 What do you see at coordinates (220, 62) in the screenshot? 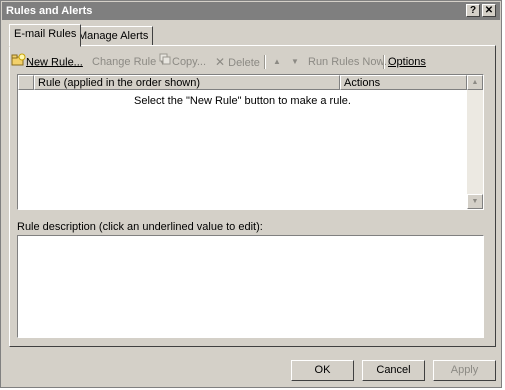
I see `delete-icon: ✕` at bounding box center [220, 62].